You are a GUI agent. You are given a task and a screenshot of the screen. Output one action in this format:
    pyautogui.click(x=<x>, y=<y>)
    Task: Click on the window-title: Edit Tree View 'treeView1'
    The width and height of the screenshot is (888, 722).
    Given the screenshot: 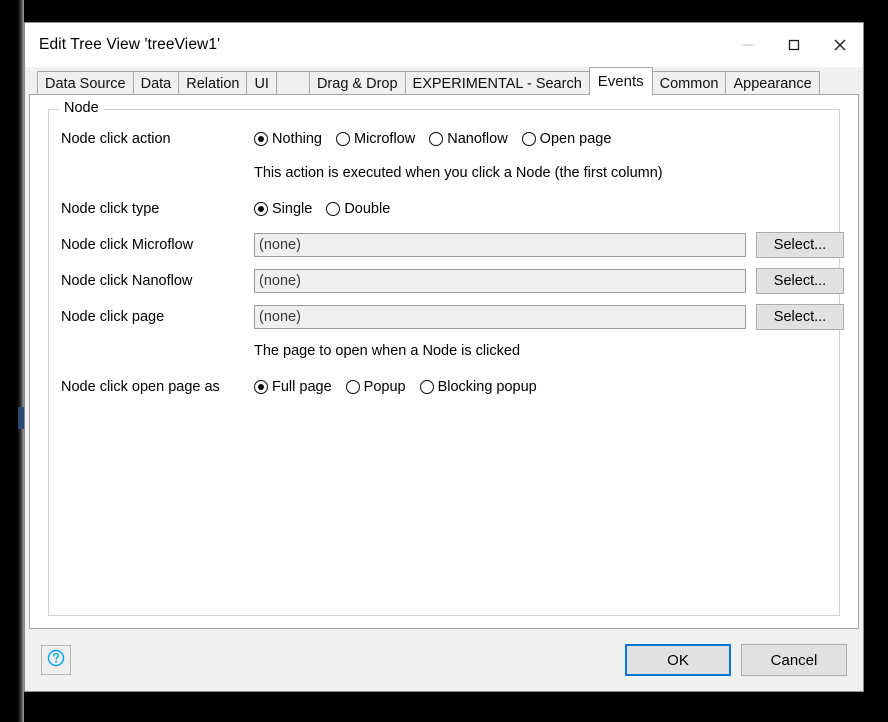 What is the action you would take?
    pyautogui.click(x=130, y=44)
    